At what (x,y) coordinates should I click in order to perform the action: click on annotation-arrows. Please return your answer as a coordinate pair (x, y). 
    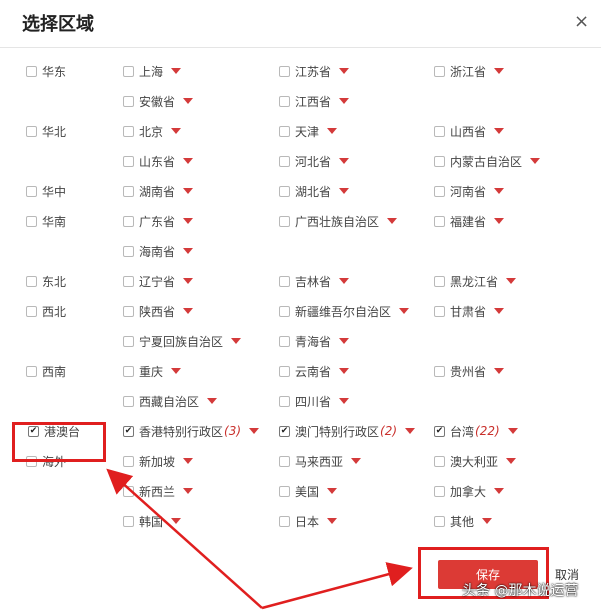
    Looking at the image, I should click on (259, 539).